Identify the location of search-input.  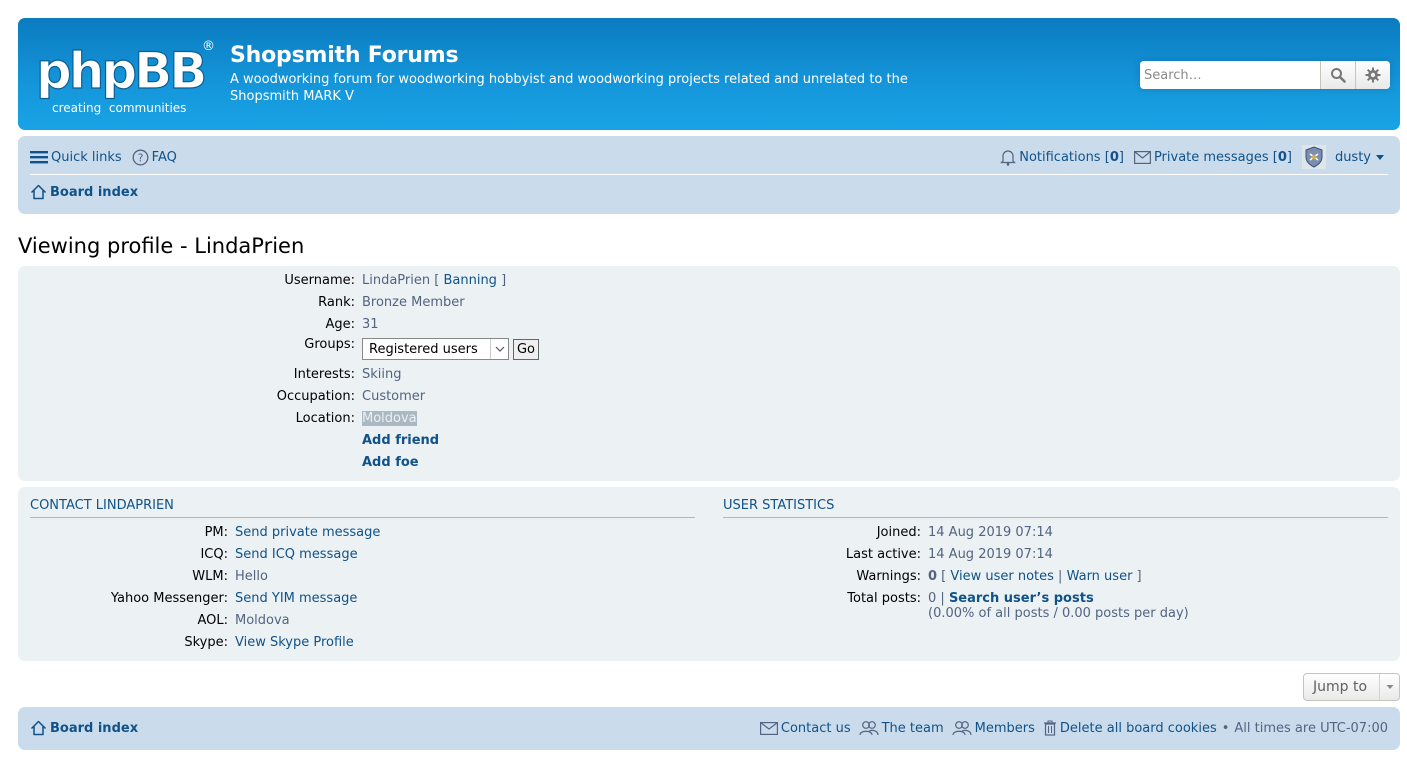
(1230, 75).